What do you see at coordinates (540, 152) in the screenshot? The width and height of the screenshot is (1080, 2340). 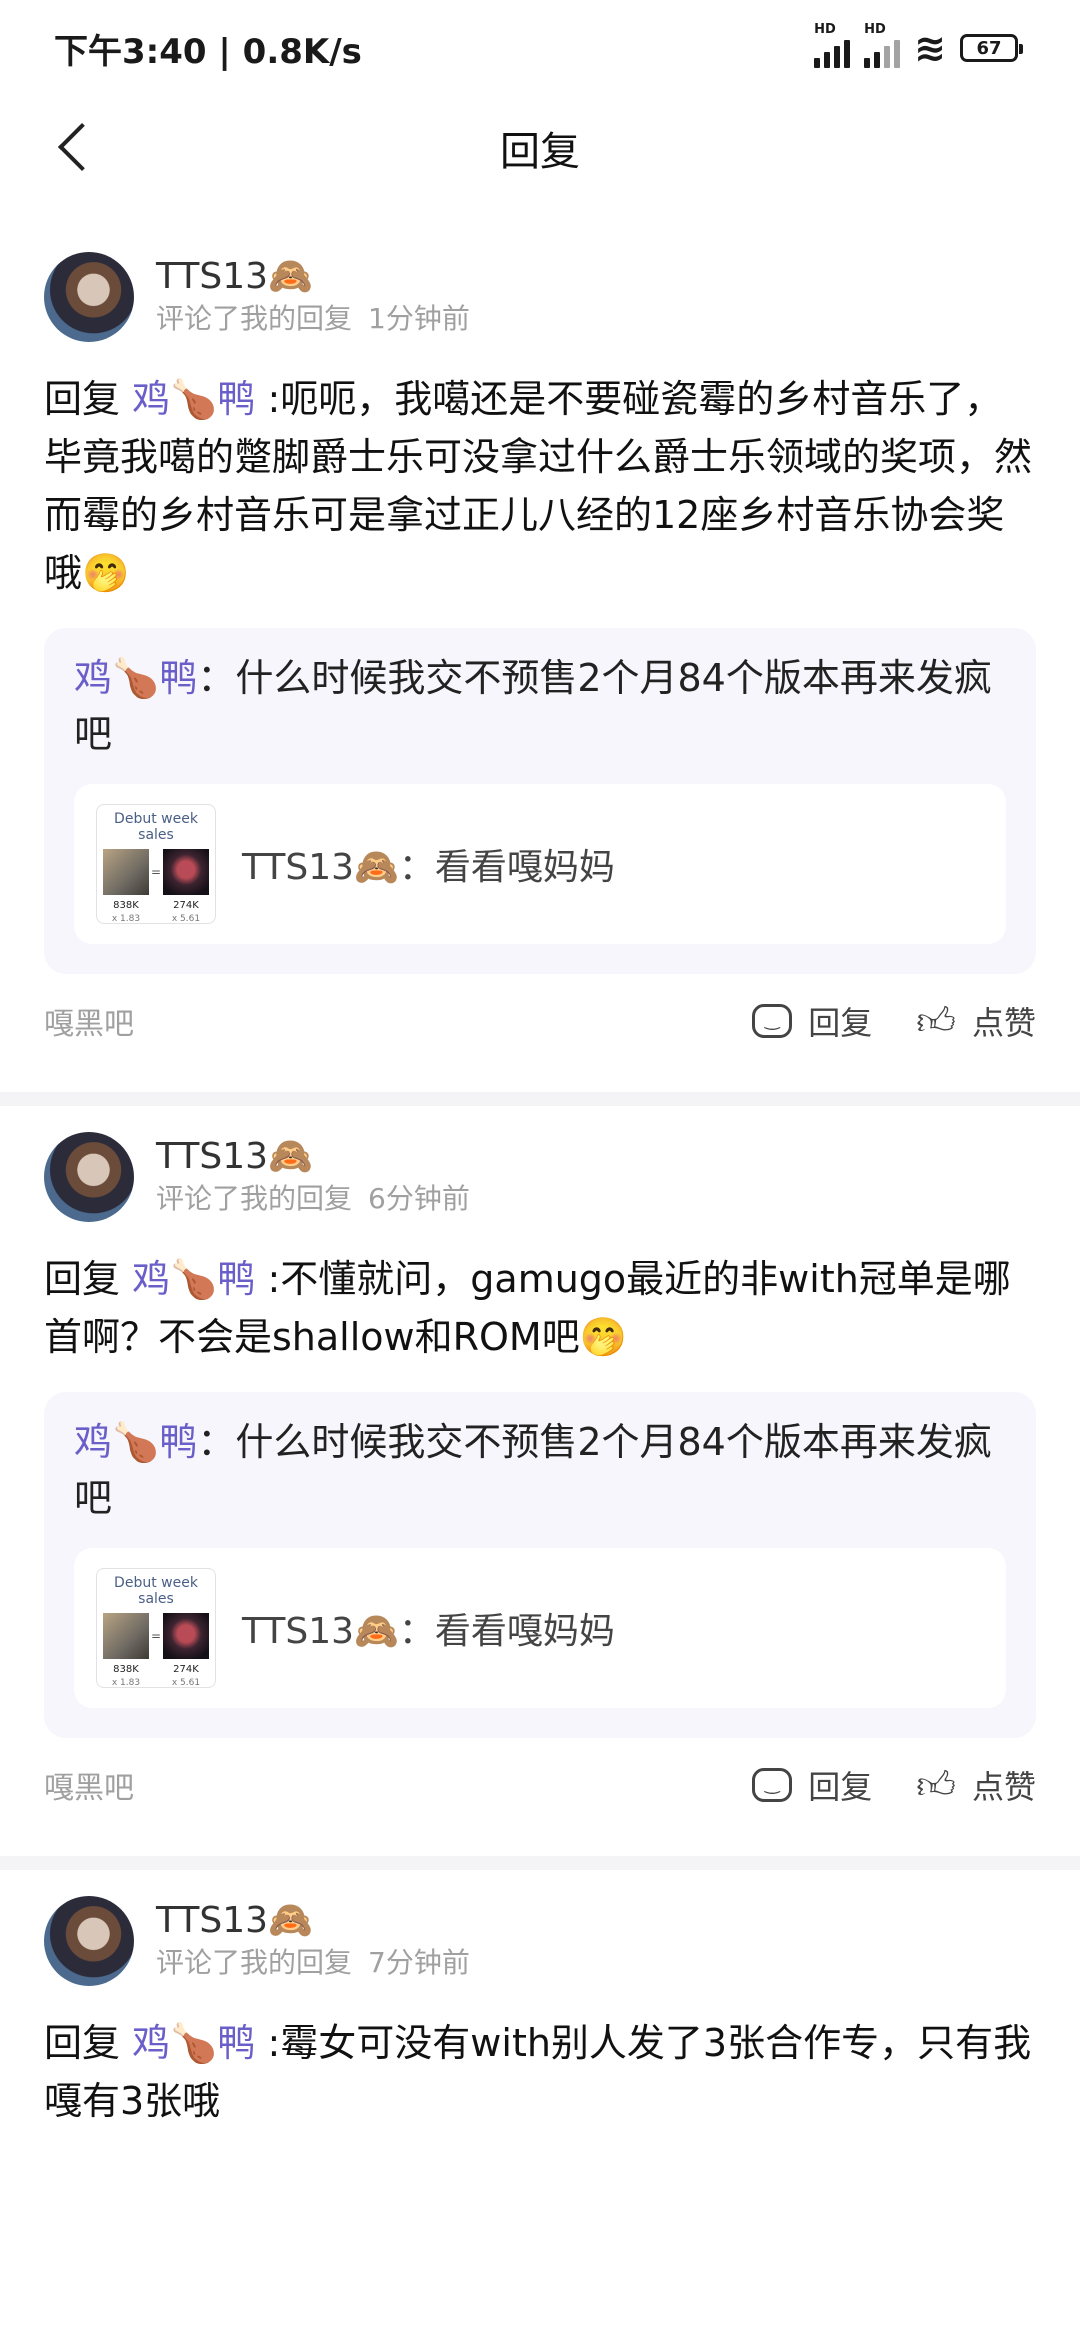 I see `page-title: 回复` at bounding box center [540, 152].